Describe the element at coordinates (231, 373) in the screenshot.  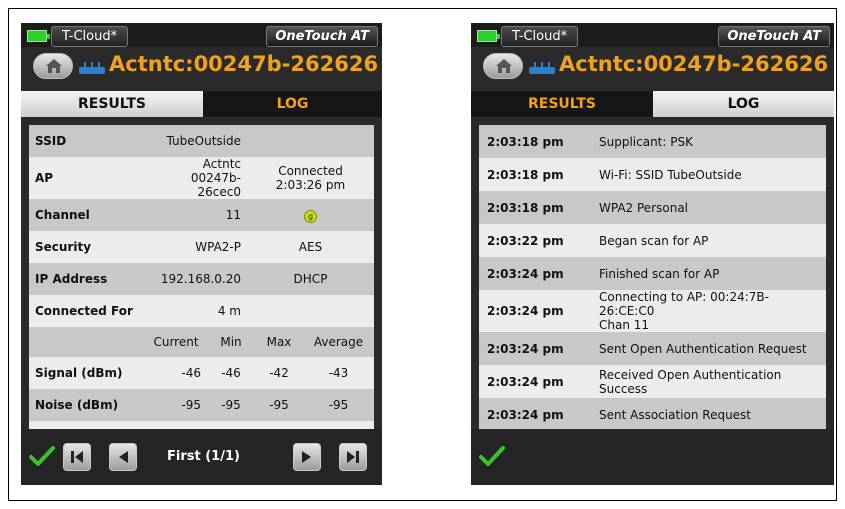
I see `stat-min: -46` at that location.